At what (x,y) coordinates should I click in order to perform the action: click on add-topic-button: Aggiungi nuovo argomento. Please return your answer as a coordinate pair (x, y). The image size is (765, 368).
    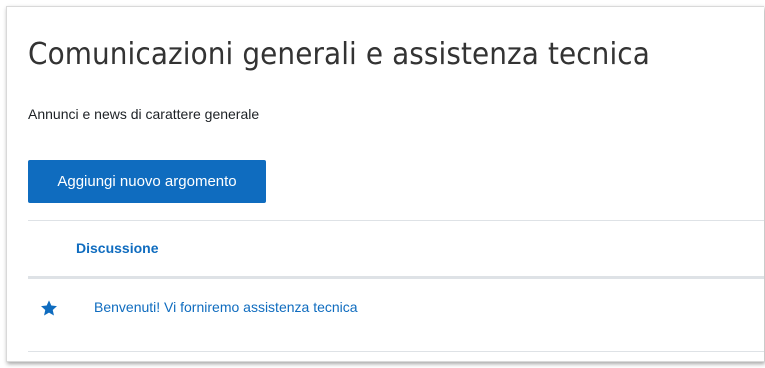
    Looking at the image, I should click on (147, 181).